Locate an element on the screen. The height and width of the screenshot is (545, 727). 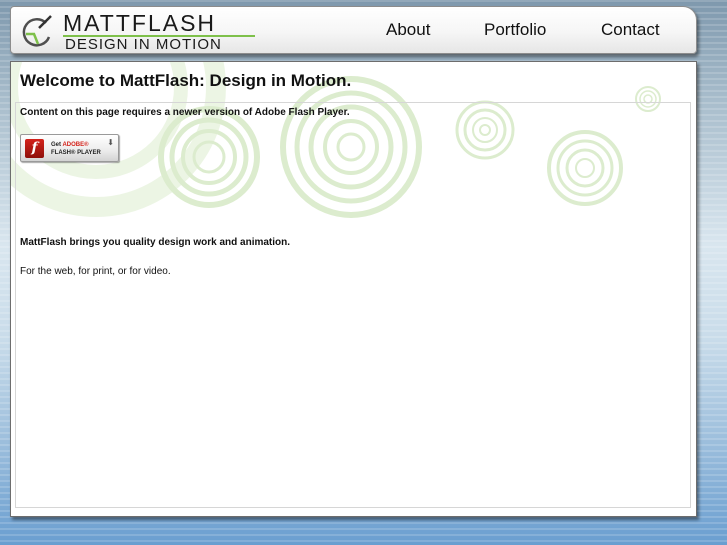
flash-badge-player: FLASH® PLAYER is located at coordinates (76, 153).